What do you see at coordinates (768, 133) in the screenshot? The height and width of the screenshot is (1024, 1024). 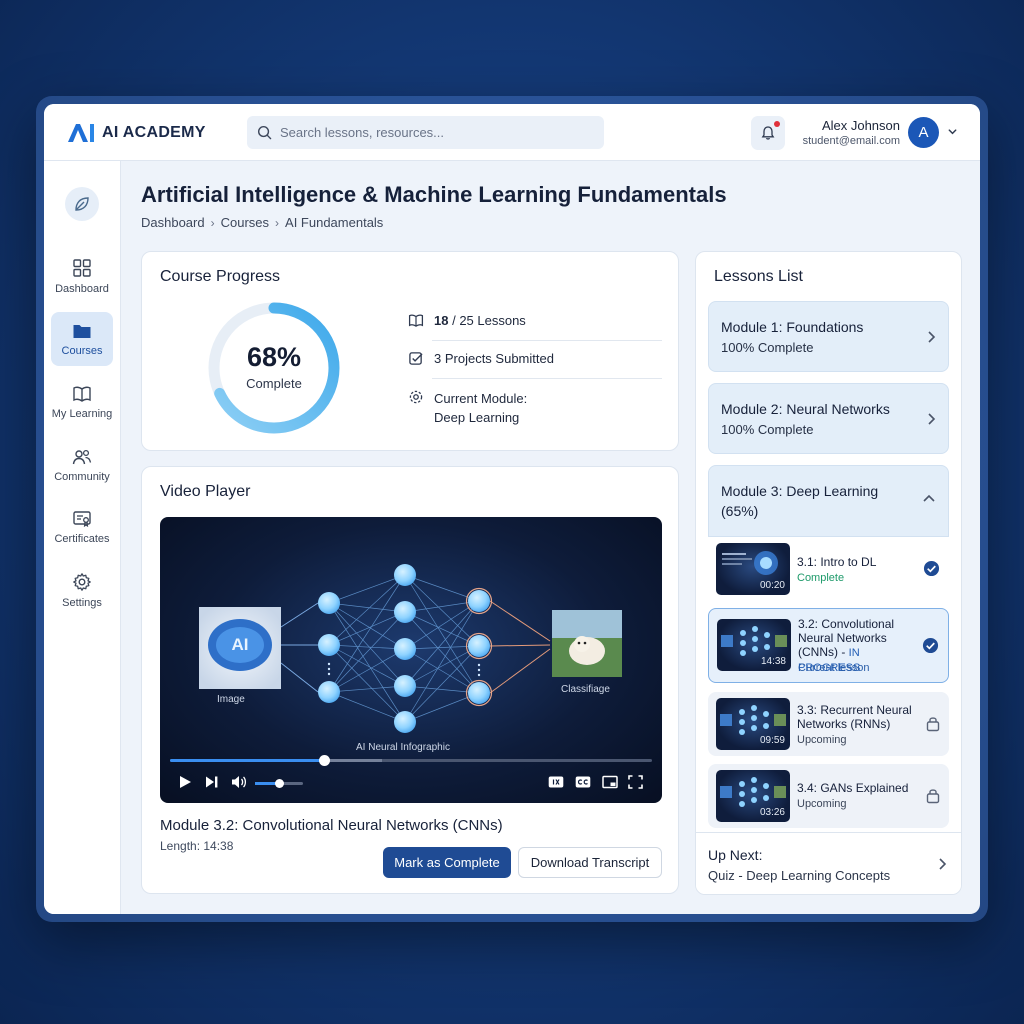 I see `notifications-button` at bounding box center [768, 133].